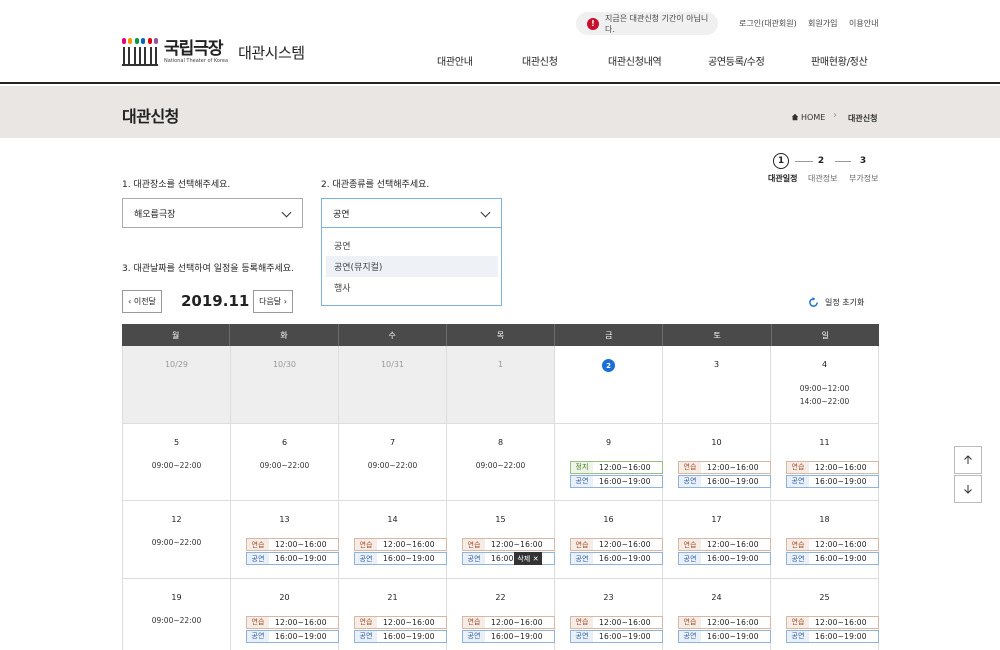 Image resolution: width=1000 pixels, height=650 pixels. I want to click on available-time: 09:00~22:00, so click(284, 465).